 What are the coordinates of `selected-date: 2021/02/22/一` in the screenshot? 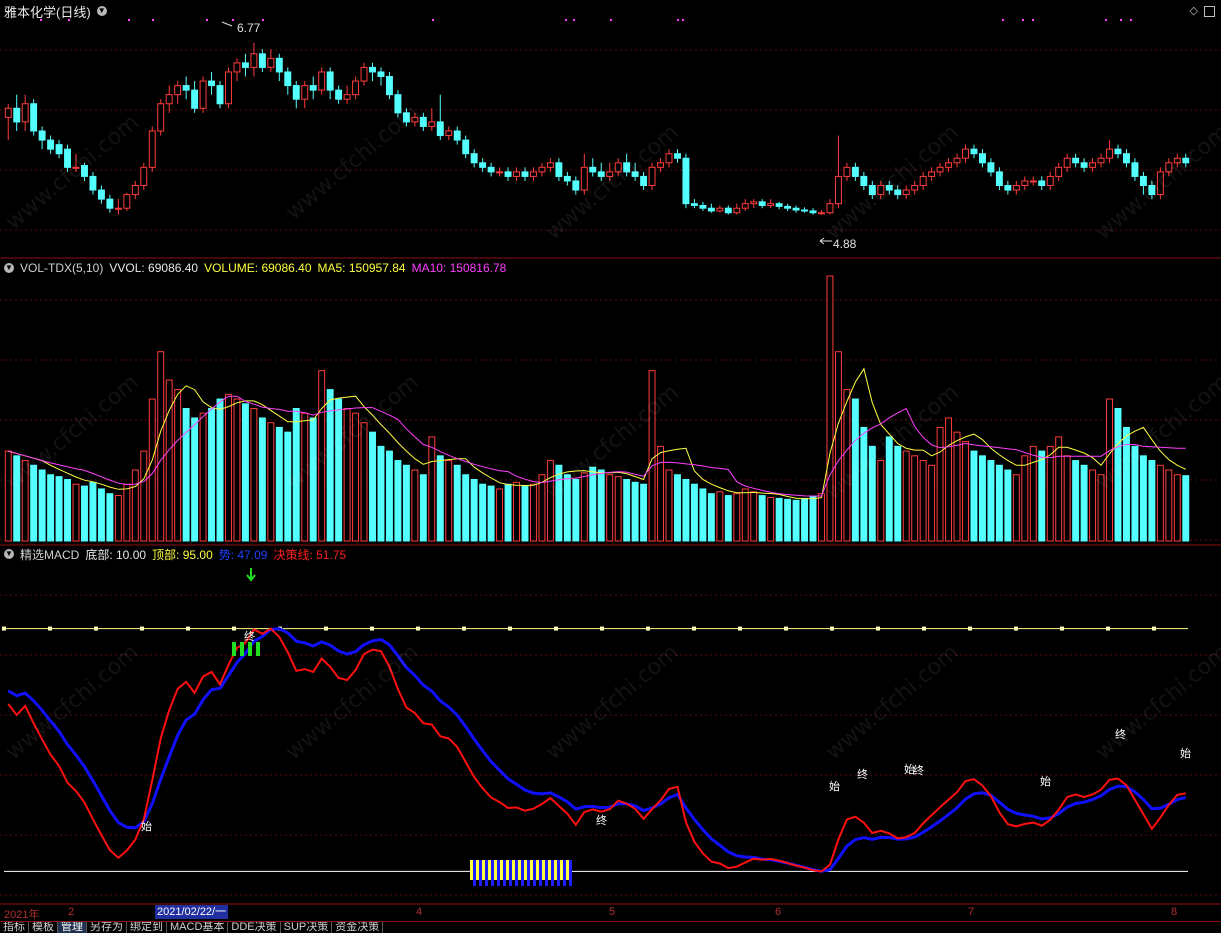 It's located at (192, 912).